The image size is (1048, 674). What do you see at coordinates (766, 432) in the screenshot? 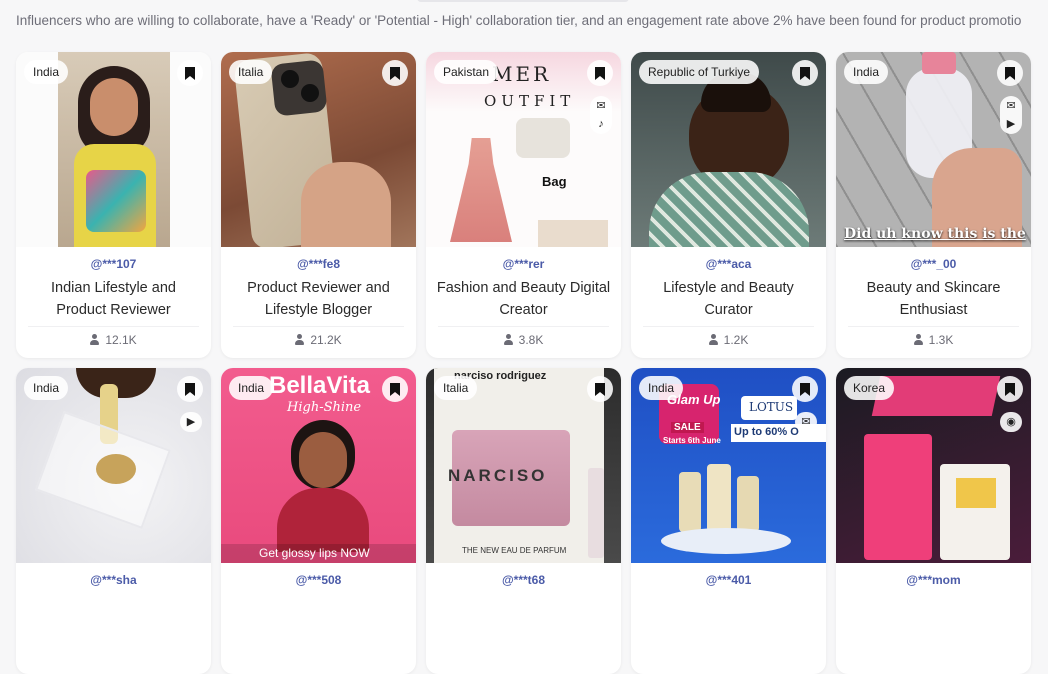
I see `thumbnail-caption: Up to 60% O` at bounding box center [766, 432].